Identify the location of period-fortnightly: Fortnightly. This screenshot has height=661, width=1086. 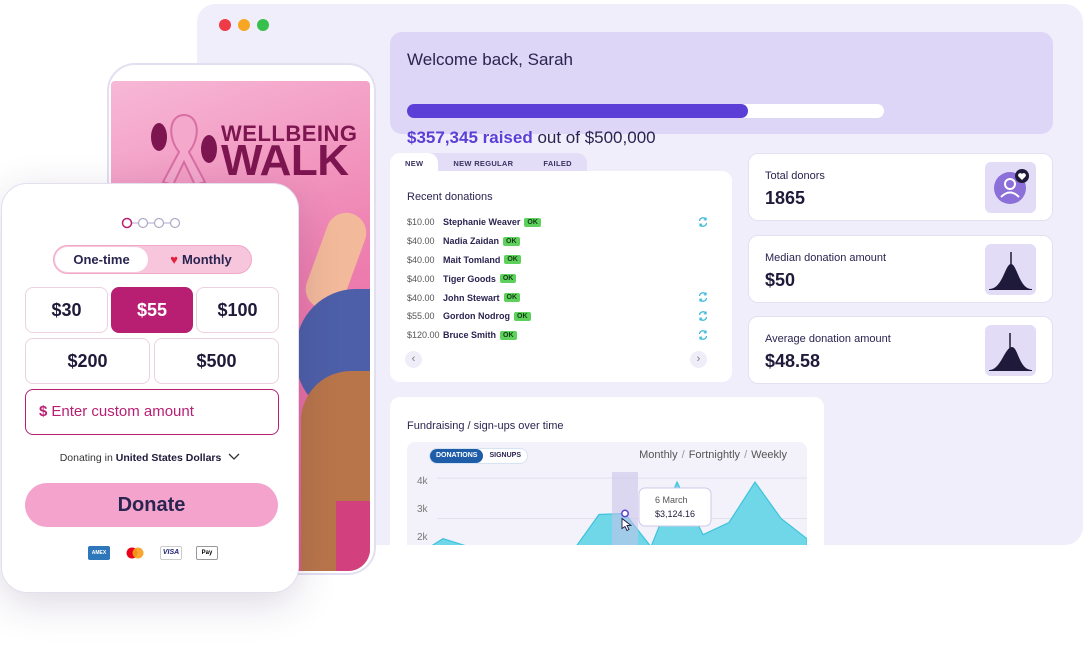
(714, 455).